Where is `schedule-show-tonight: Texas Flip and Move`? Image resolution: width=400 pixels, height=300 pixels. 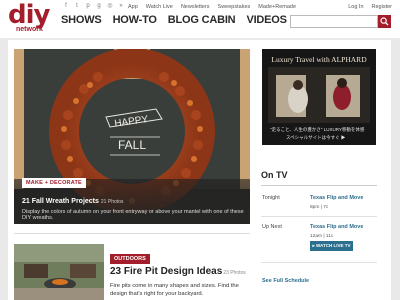
schedule-show-tonight: Texas Flip and Move is located at coordinates (336, 198).